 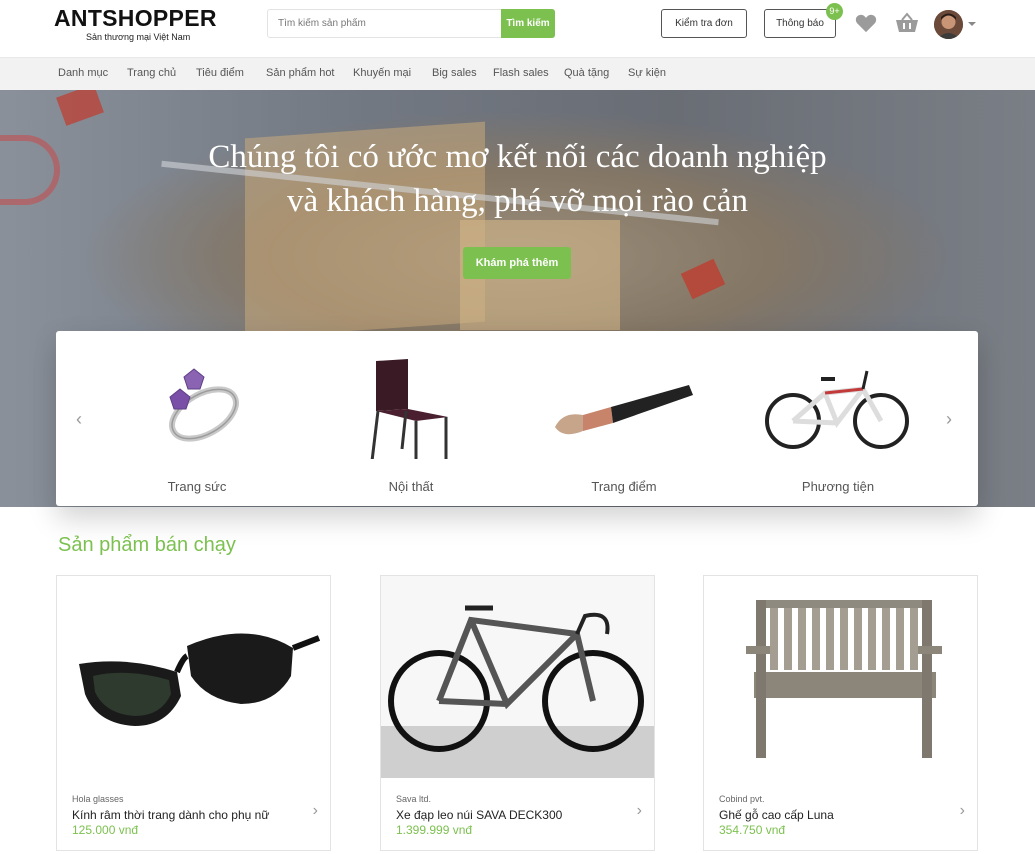 I want to click on hero-cart-bumper, so click(x=703, y=279).